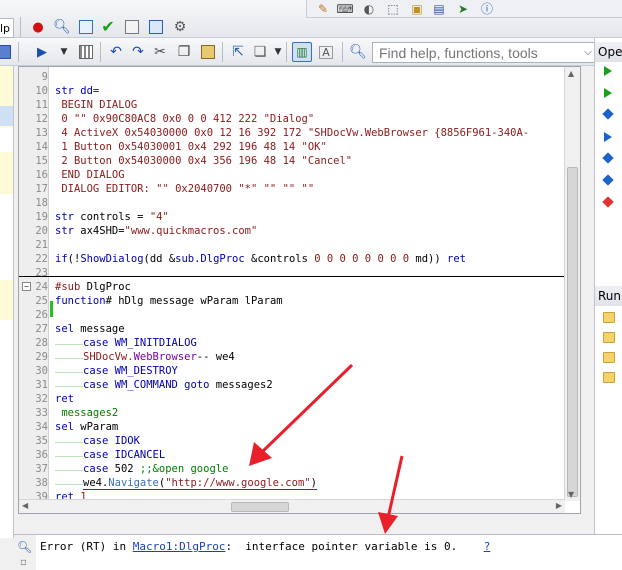 This screenshot has width=622, height=570. What do you see at coordinates (608, 288) in the screenshot?
I see `right-panel: Ope Runn` at bounding box center [608, 288].